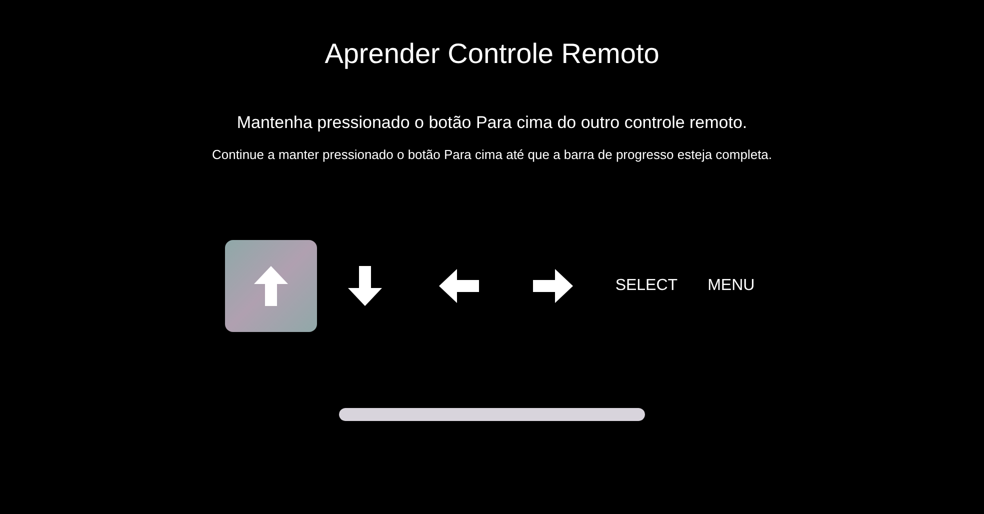 Image resolution: width=984 pixels, height=514 pixels. I want to click on remote-button: SELECT, so click(646, 286).